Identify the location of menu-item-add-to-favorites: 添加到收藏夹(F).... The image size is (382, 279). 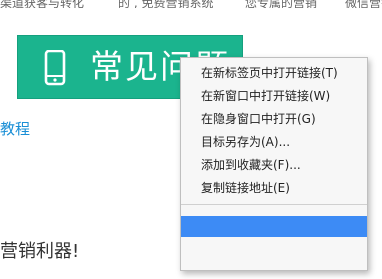
(274, 165).